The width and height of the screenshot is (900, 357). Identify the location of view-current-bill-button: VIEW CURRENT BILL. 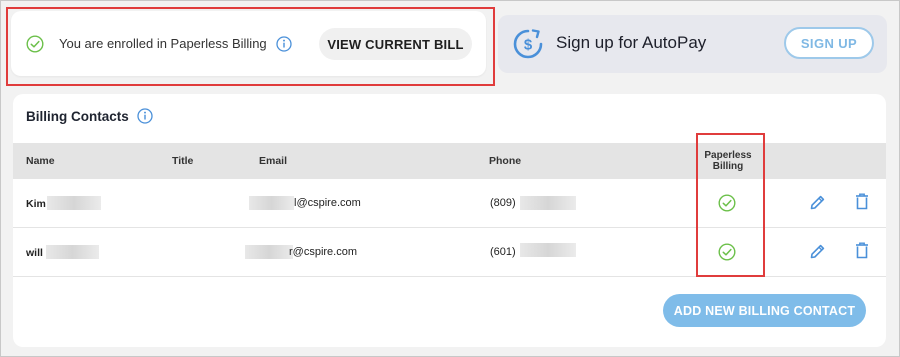
(395, 44).